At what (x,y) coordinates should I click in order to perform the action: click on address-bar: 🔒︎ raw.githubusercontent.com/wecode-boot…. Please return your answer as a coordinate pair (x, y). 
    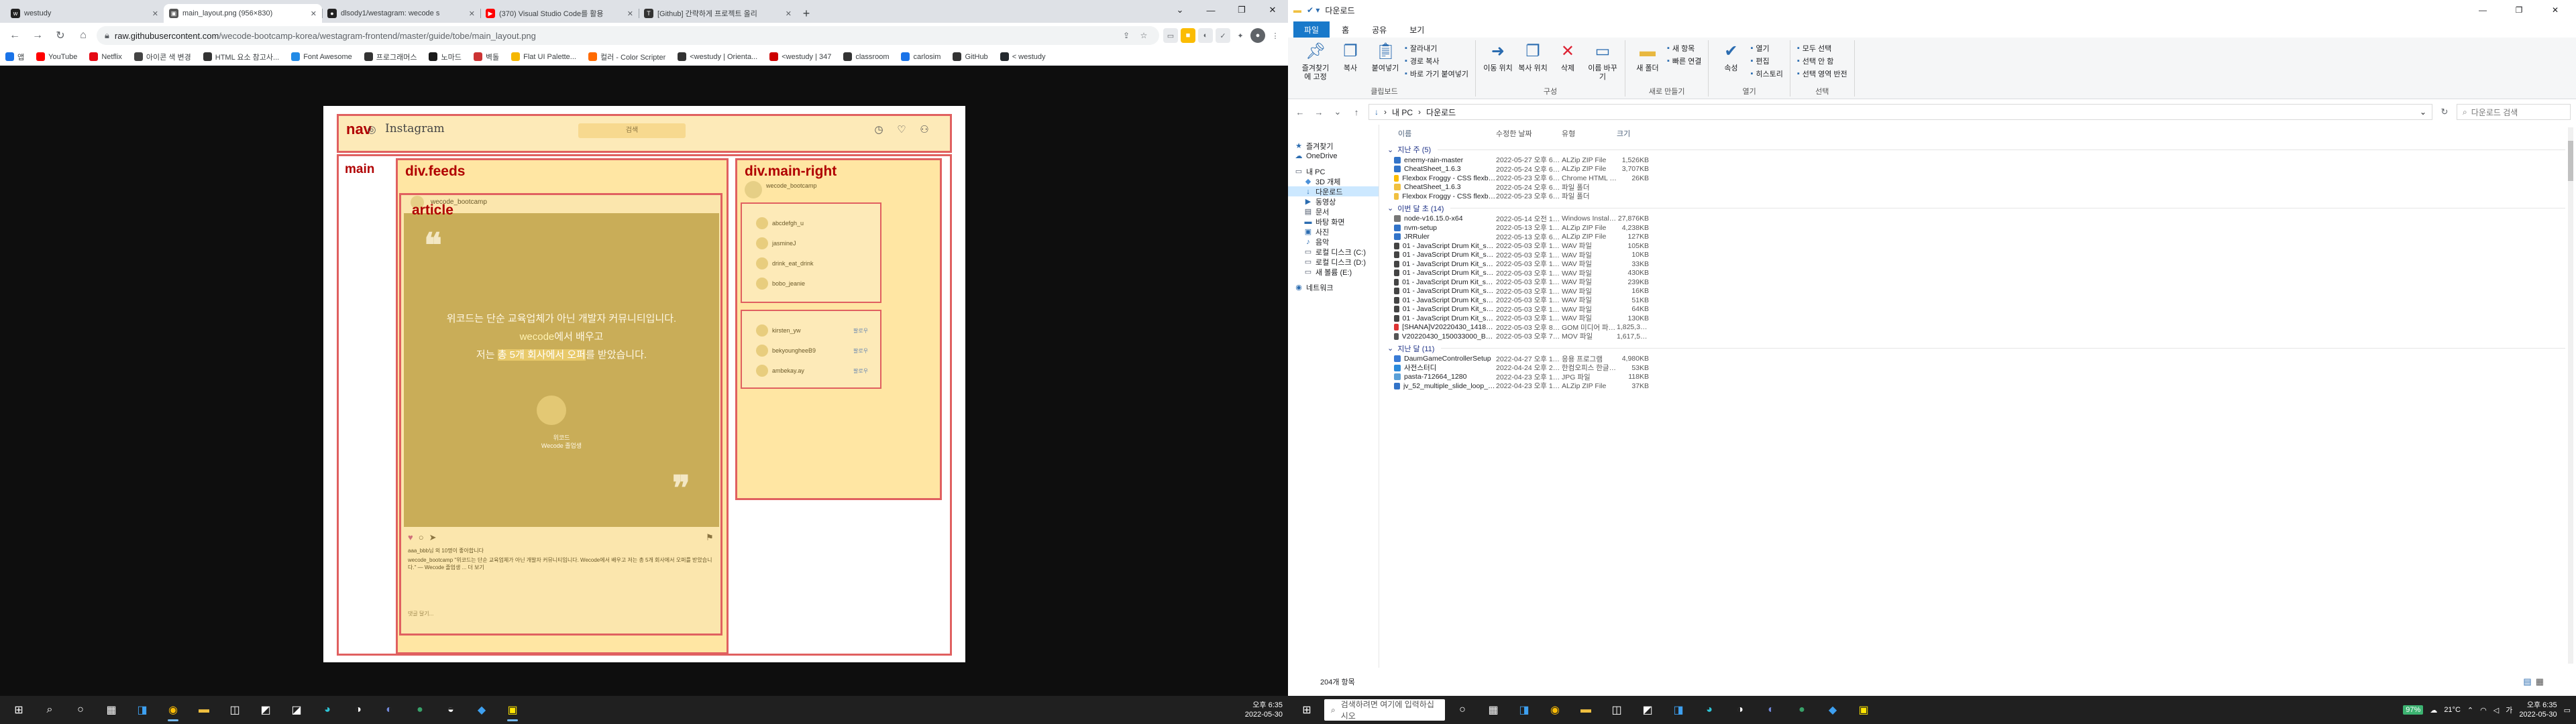
    Looking at the image, I should click on (628, 35).